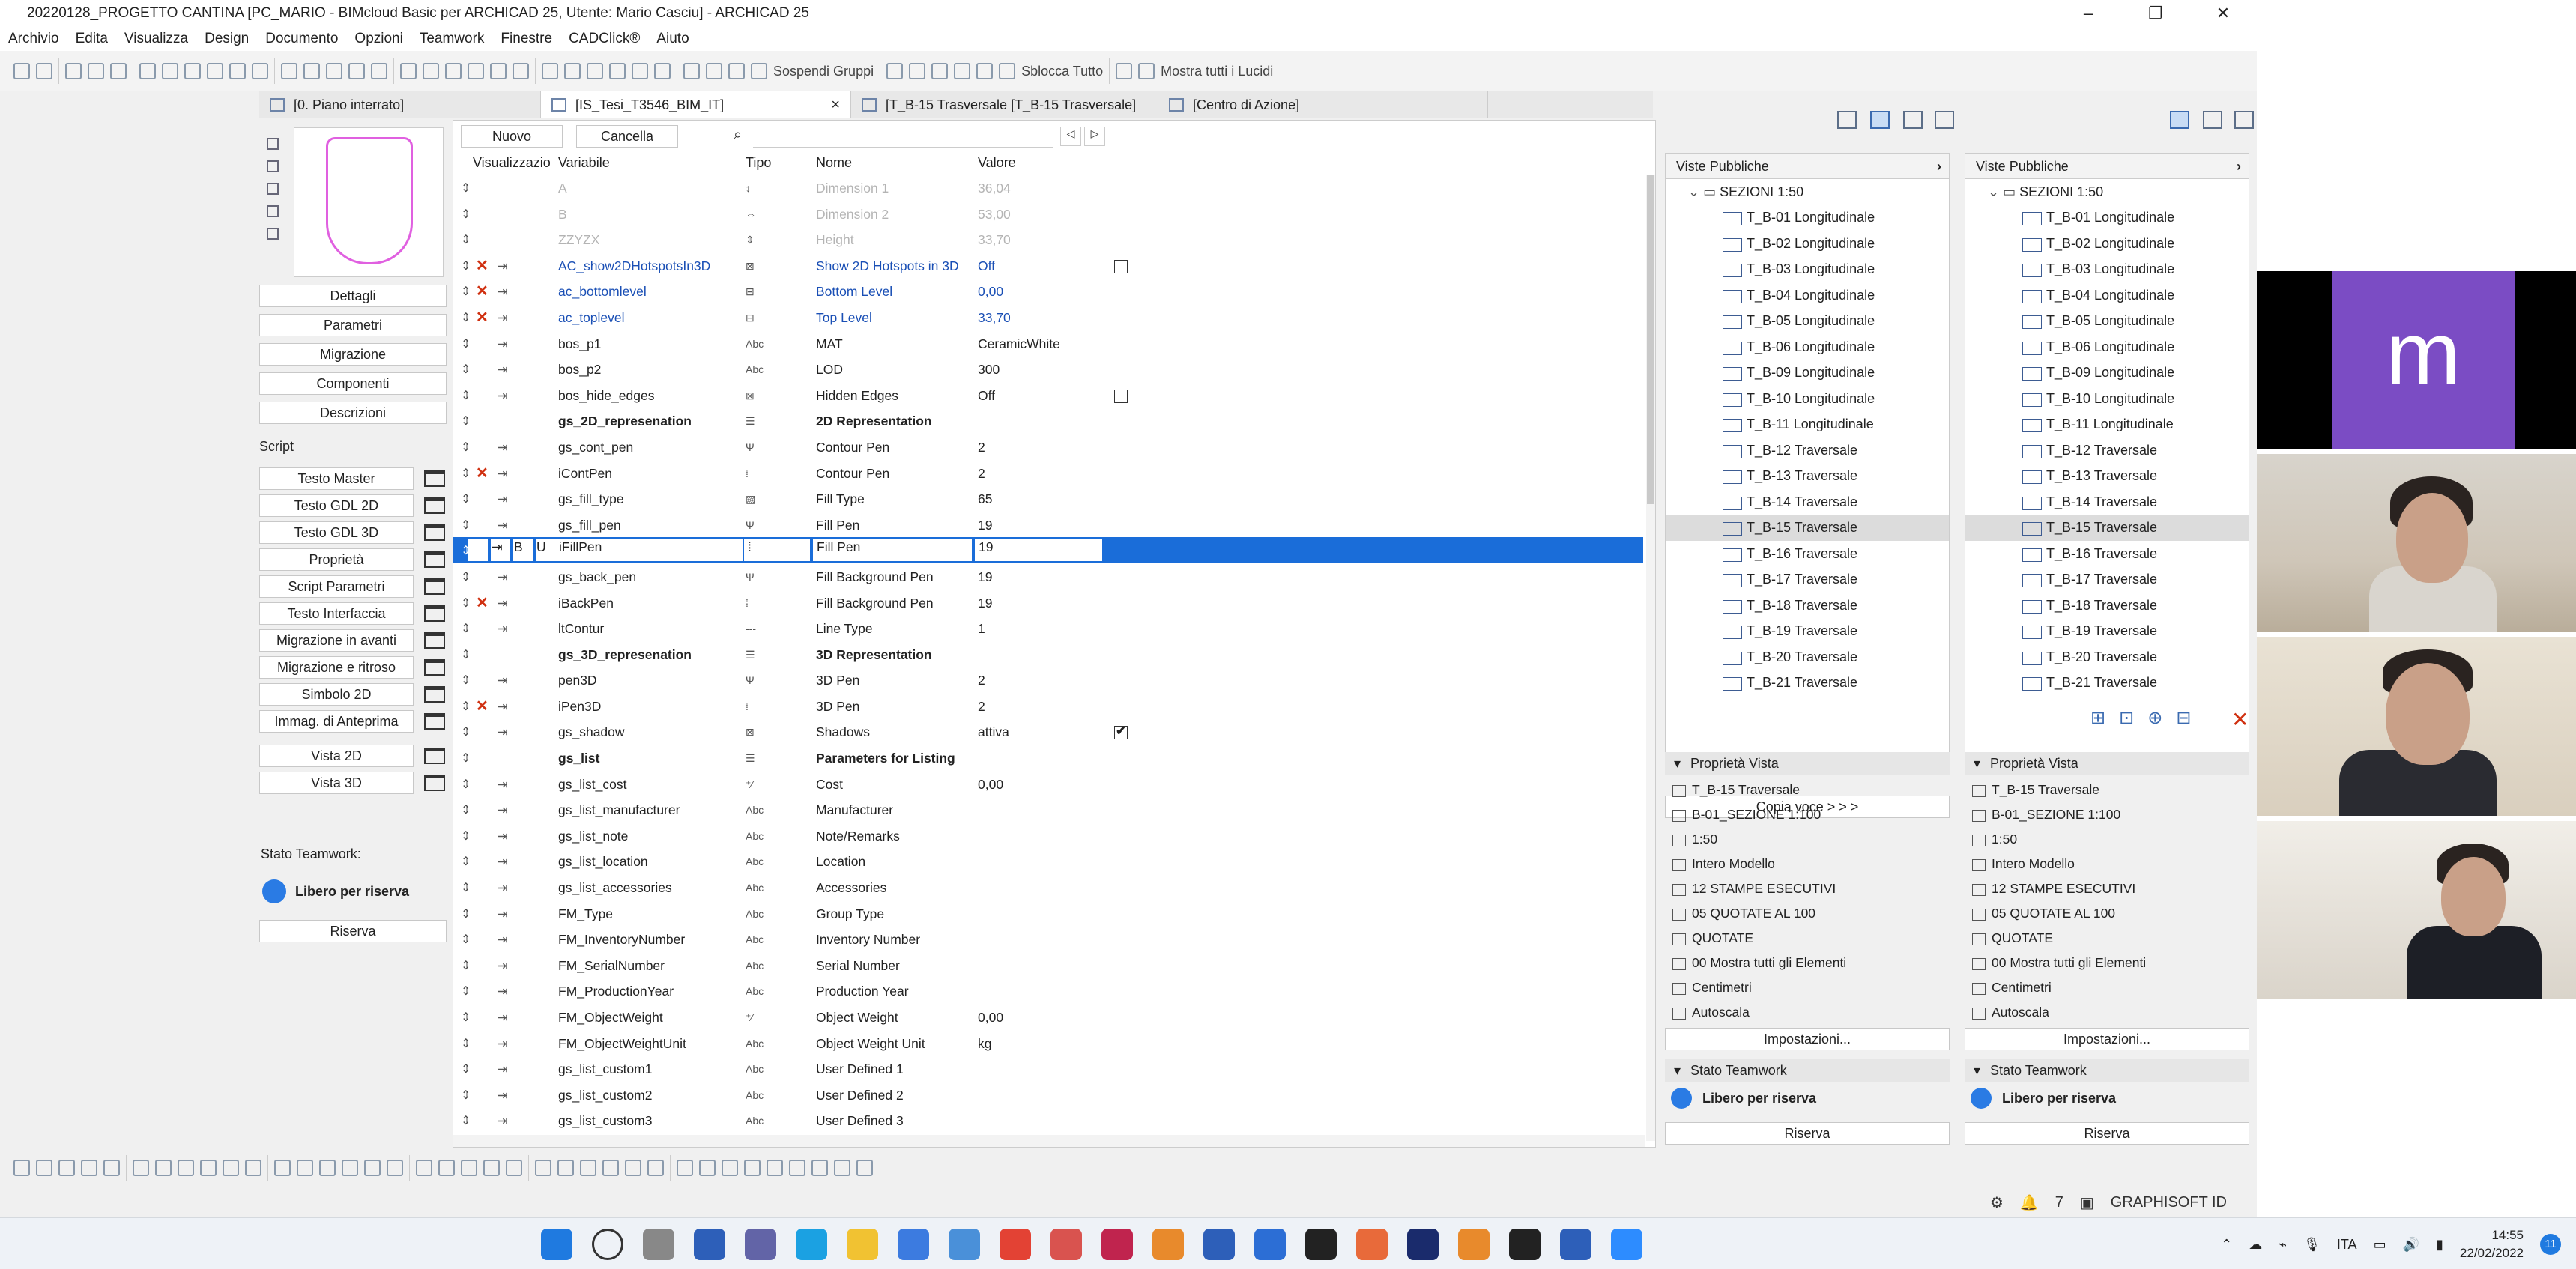 This screenshot has width=2576, height=1269. Describe the element at coordinates (1168, 1244) in the screenshot. I see `powerpoint-icon` at that location.